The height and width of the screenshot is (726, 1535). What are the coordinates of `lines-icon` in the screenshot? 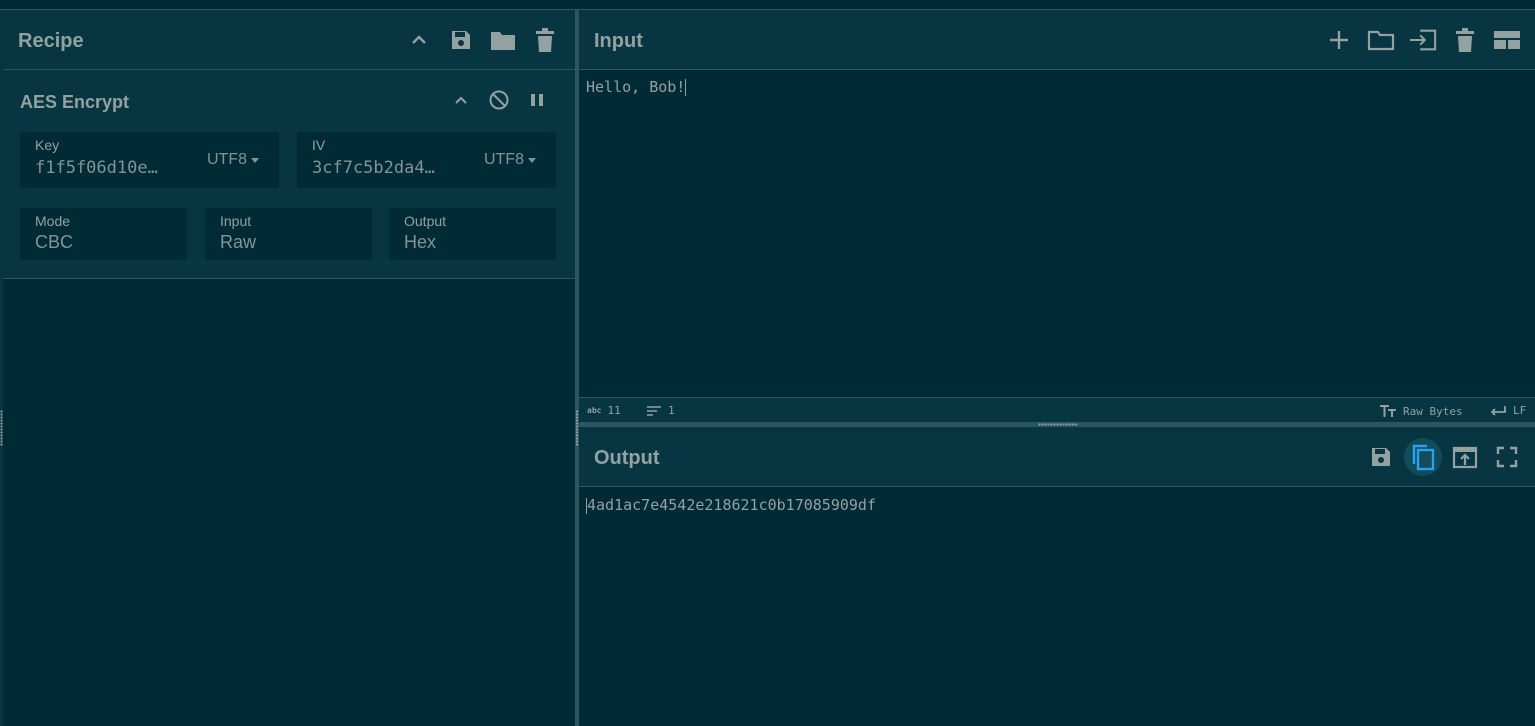 It's located at (654, 410).